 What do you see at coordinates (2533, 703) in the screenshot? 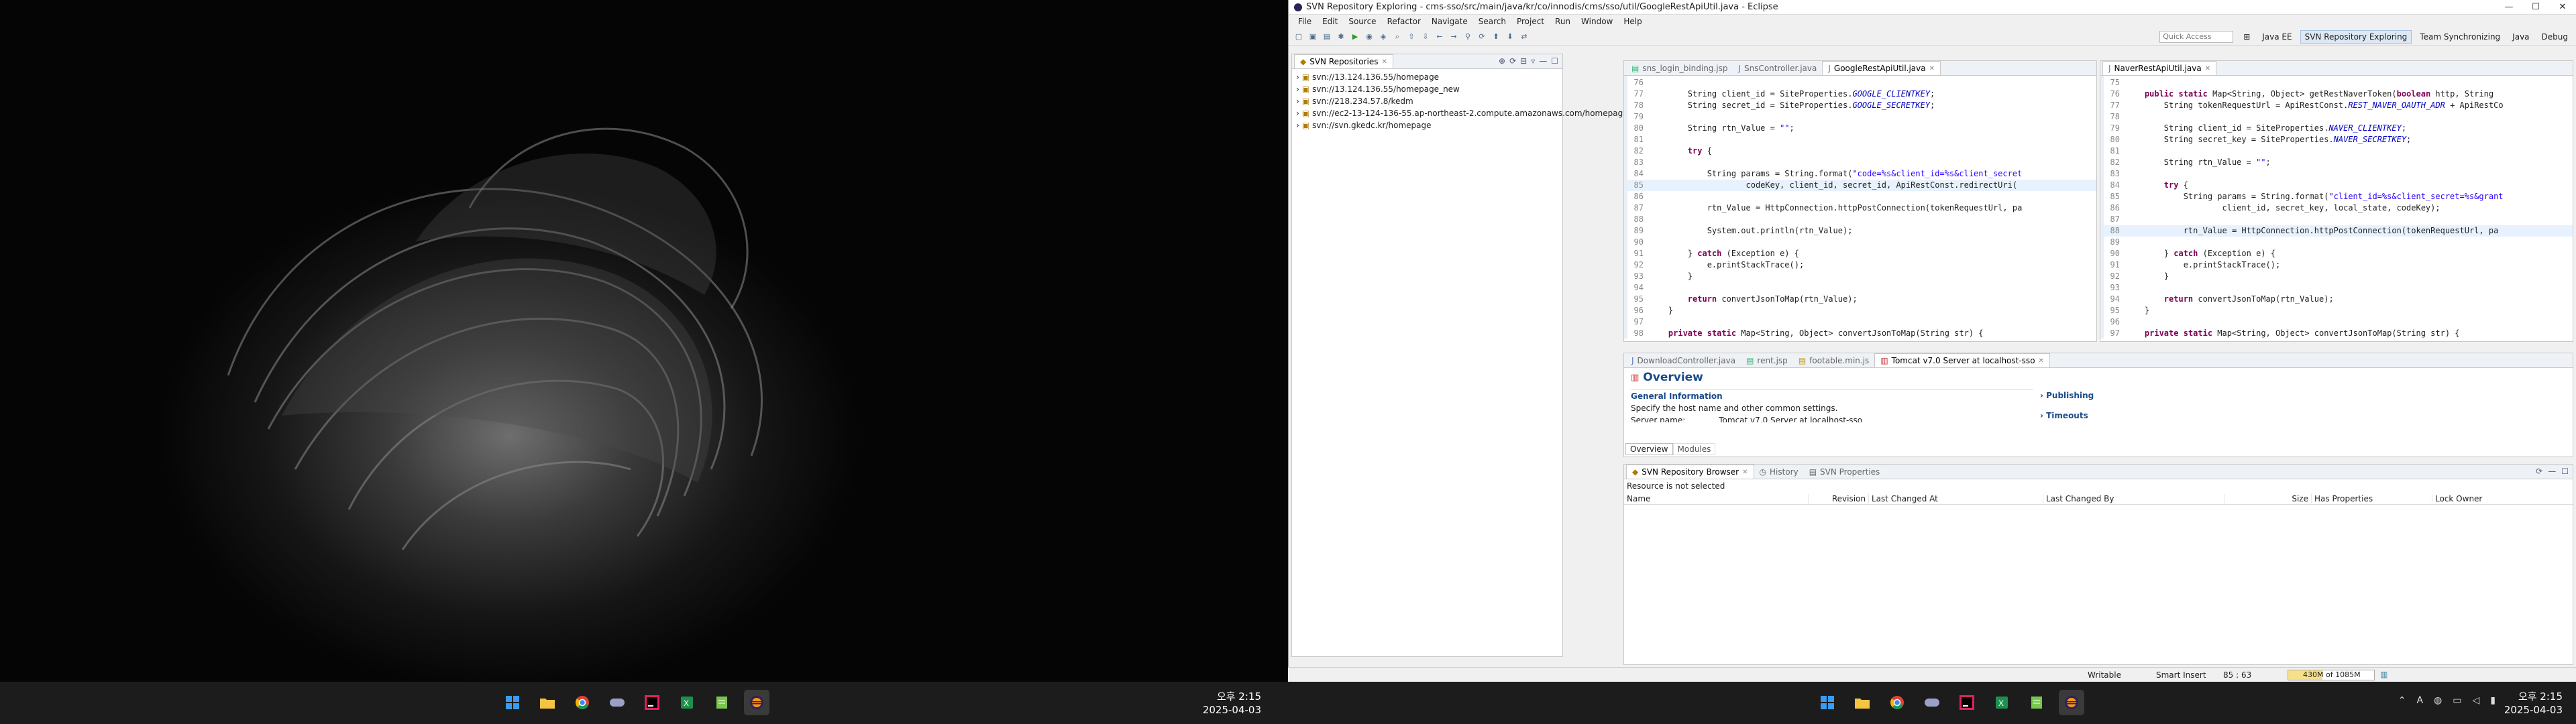
I see `taskbar-clock: 오후 2:15 2025-04-03` at bounding box center [2533, 703].